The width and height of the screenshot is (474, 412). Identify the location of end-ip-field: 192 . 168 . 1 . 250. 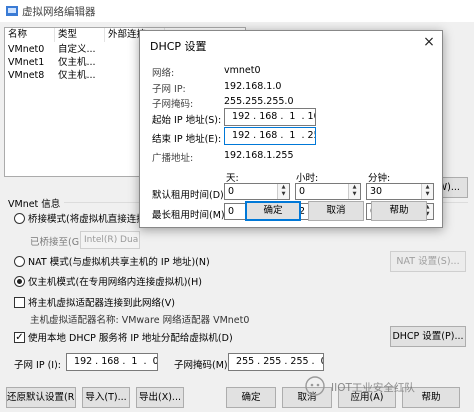
(270, 136).